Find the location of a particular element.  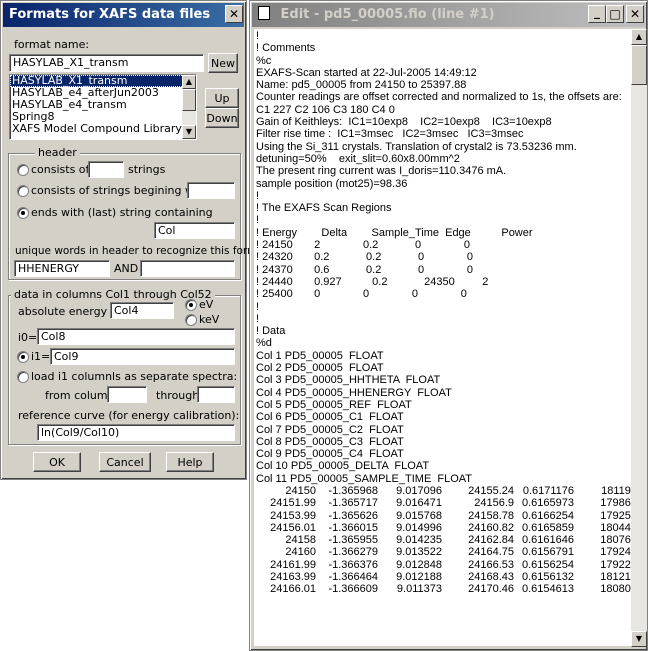

text-line: %d is located at coordinates (264, 343).